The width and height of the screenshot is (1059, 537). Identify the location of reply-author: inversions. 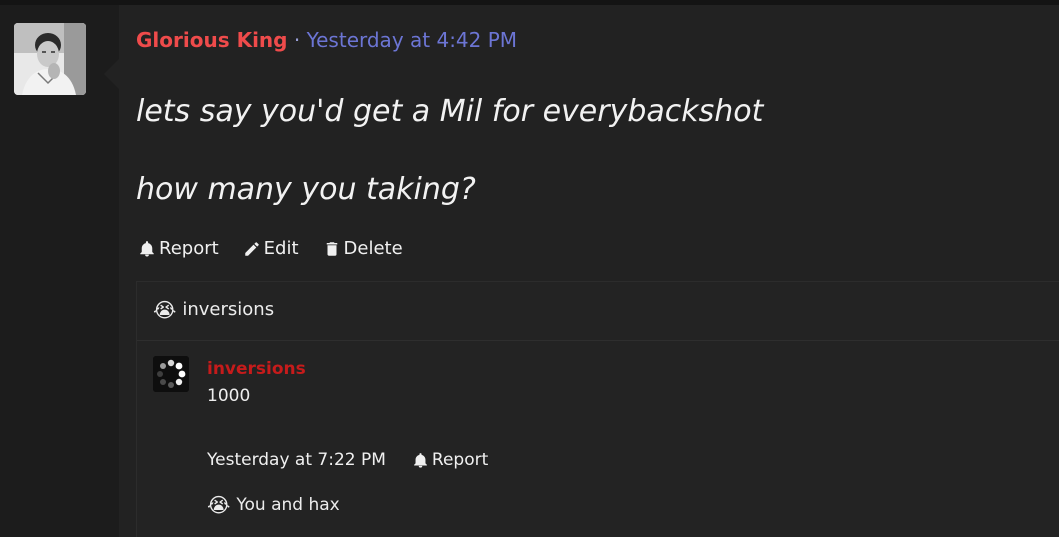
(256, 369).